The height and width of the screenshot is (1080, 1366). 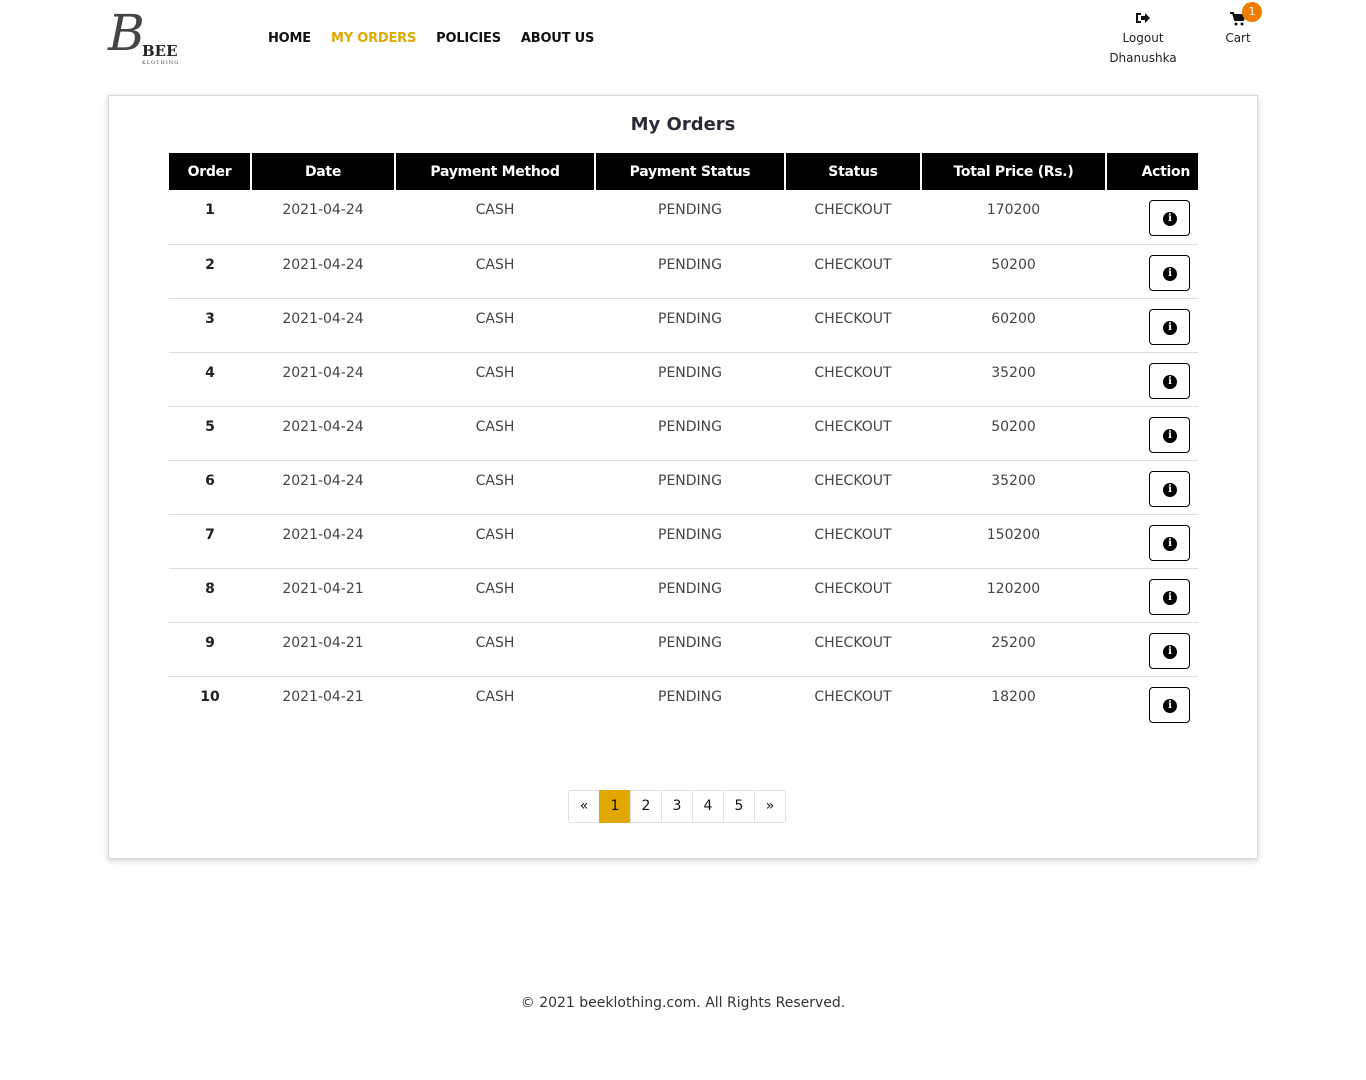 I want to click on column-header-date: Date, so click(x=322, y=171).